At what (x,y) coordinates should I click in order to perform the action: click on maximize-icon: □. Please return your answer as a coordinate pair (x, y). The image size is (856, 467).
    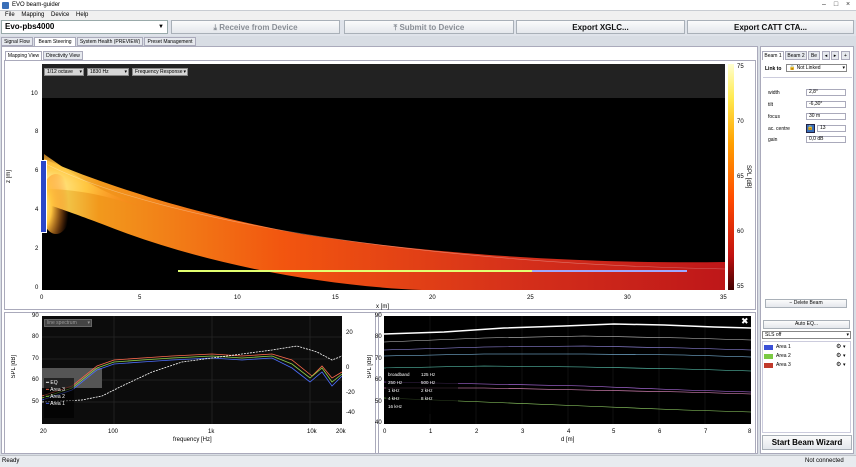
    Looking at the image, I should click on (836, 5).